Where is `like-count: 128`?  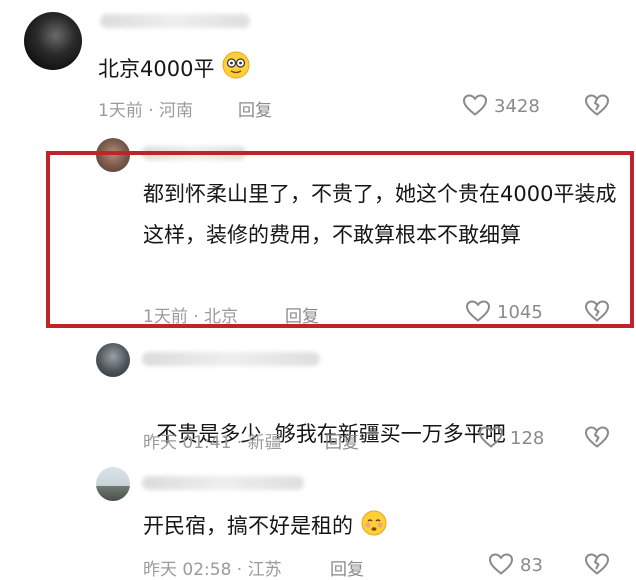
like-count: 128 is located at coordinates (527, 438).